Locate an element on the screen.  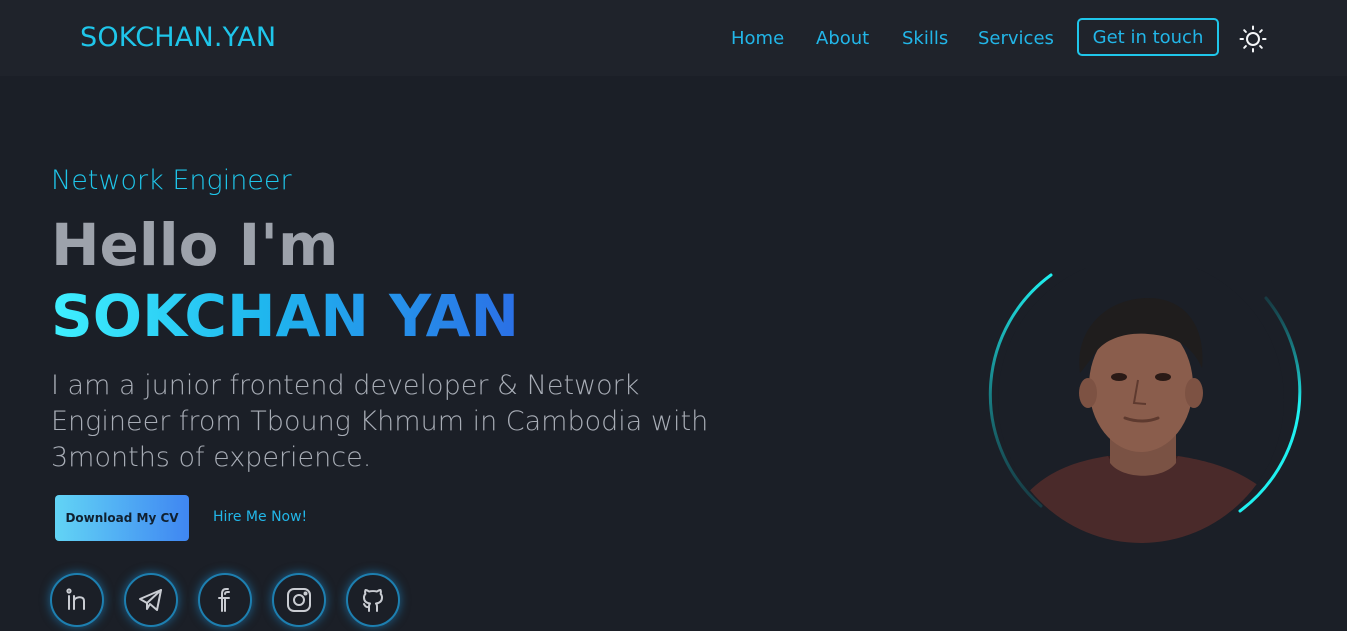
facebook-link is located at coordinates (225, 600).